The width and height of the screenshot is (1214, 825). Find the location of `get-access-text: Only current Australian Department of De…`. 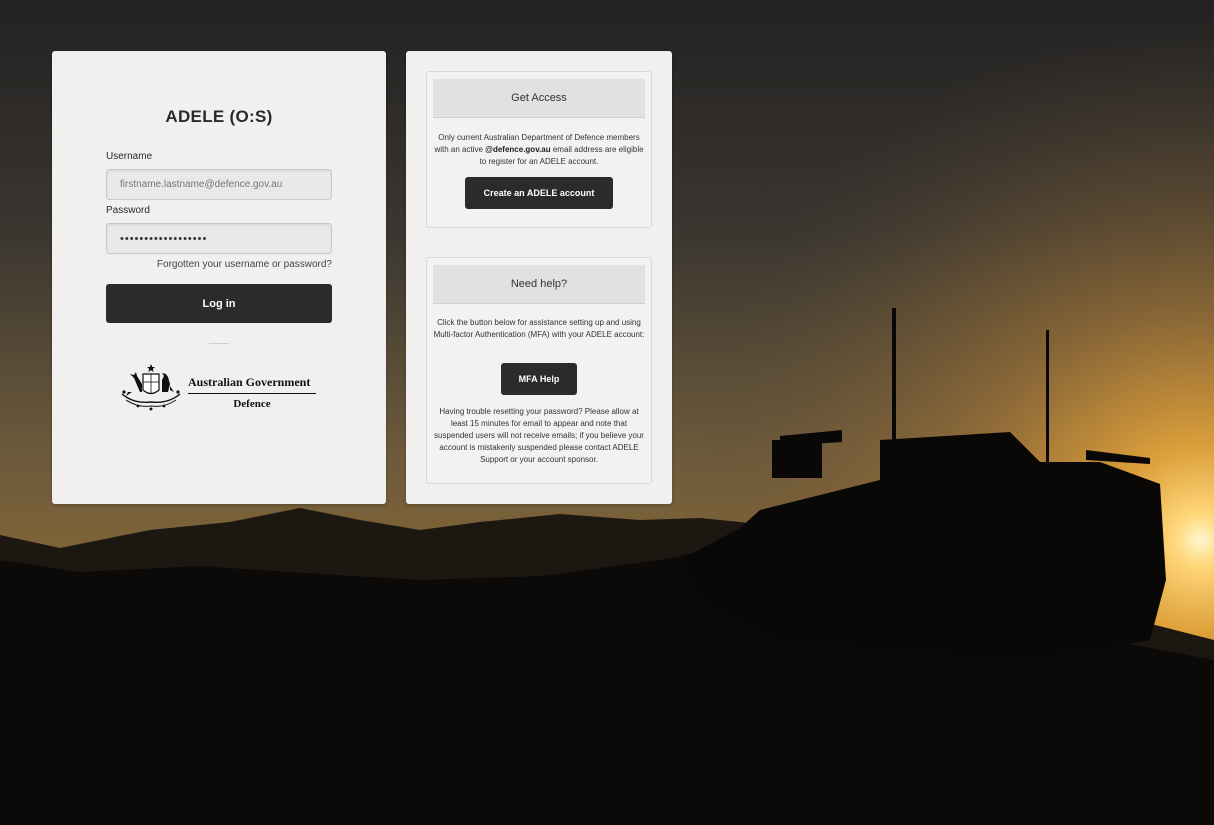

get-access-text: Only current Australian Department of De… is located at coordinates (539, 150).